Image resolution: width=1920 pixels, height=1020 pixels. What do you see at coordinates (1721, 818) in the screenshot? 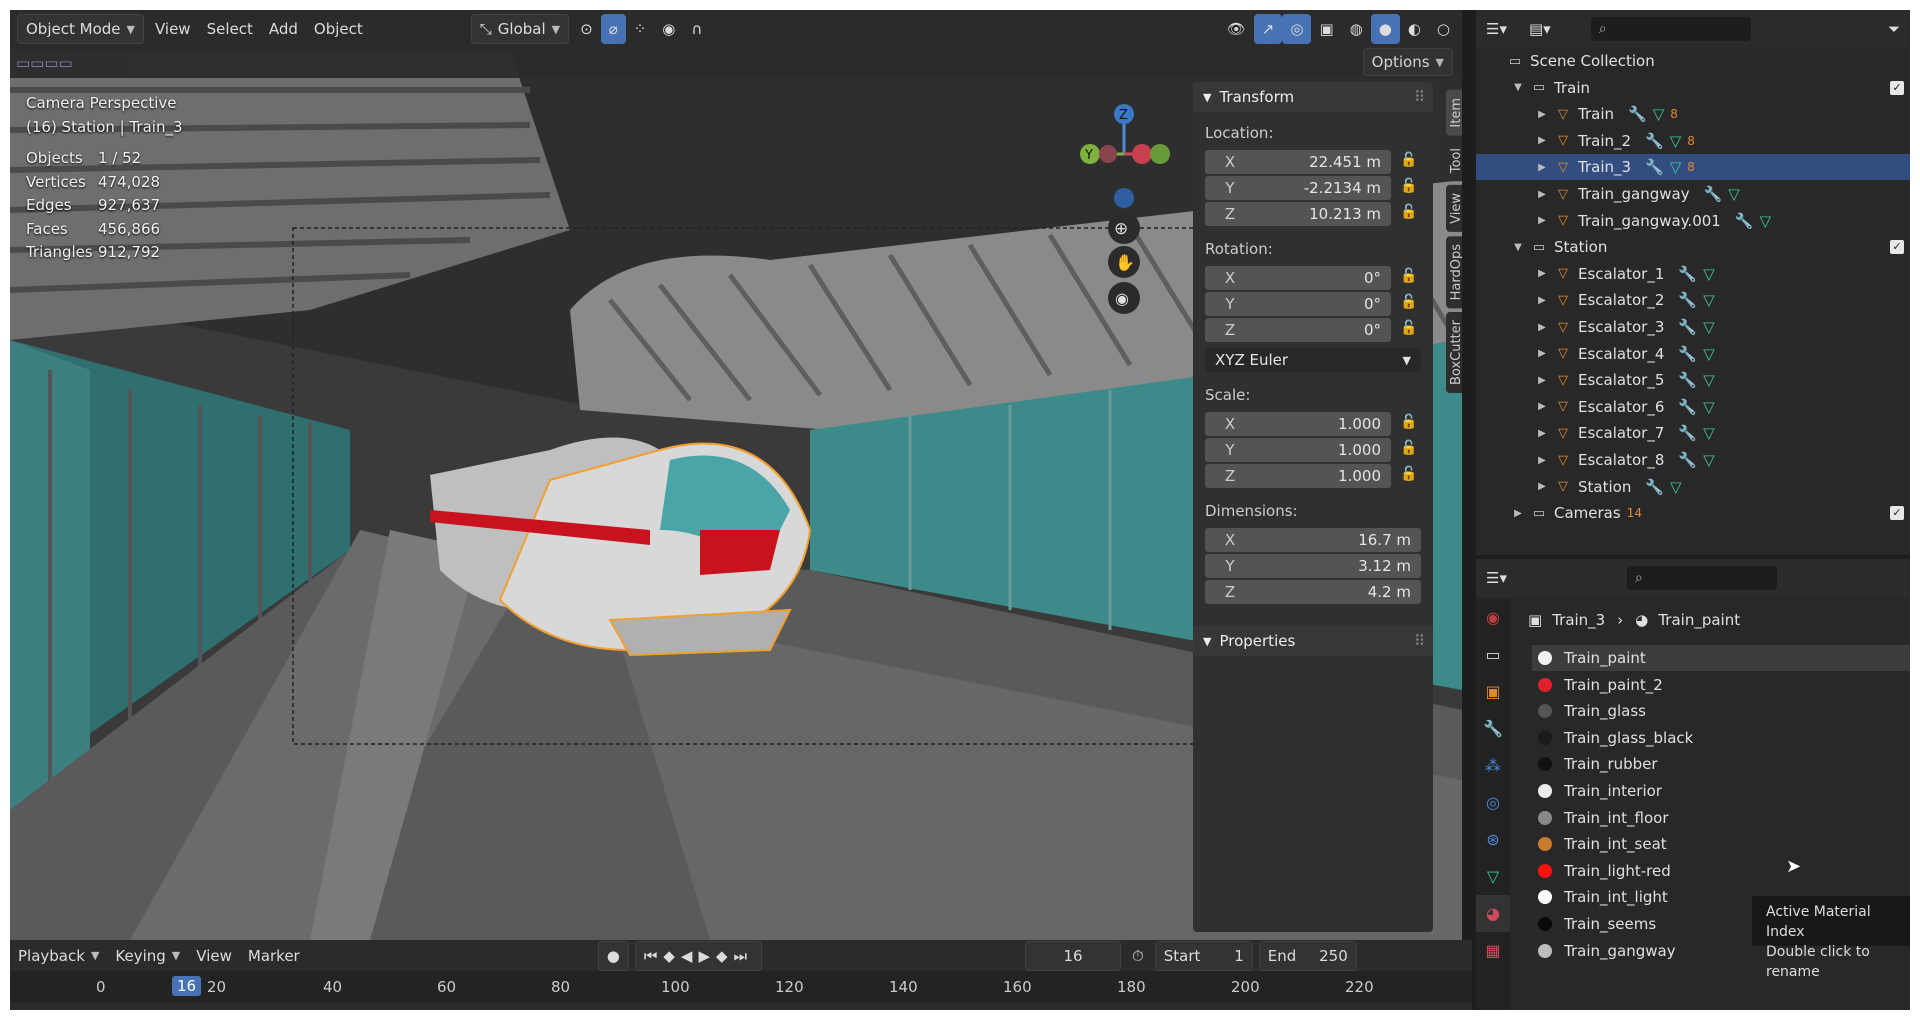
I see `material-slot: Train_int_floor` at bounding box center [1721, 818].